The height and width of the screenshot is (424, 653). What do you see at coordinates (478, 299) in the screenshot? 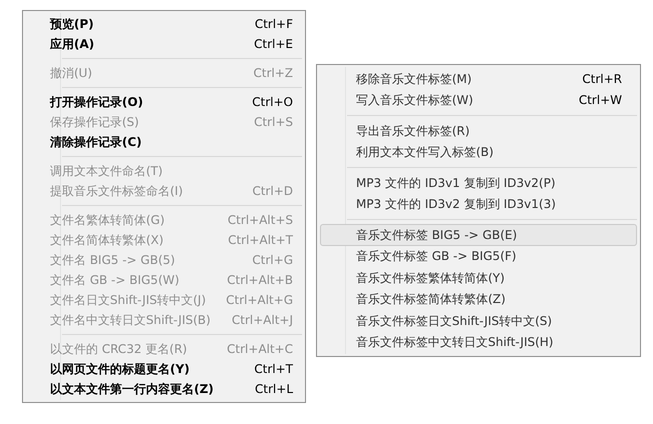
I see `menu-item: 音乐文件标签简体转繁体(Z)` at bounding box center [478, 299].